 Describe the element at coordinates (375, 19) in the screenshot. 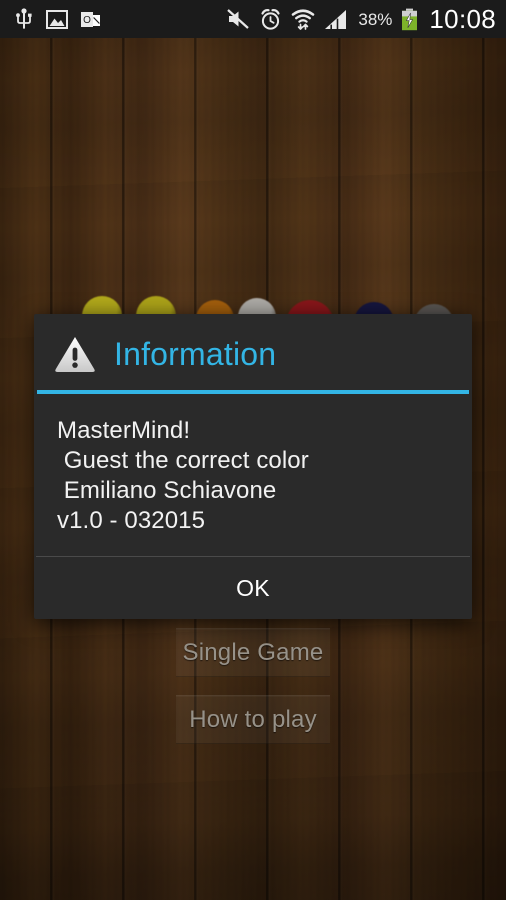

I see `battery-percent-label: 38%` at that location.